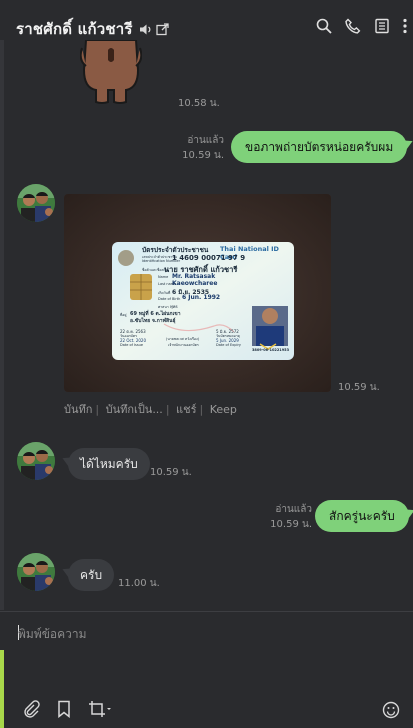  What do you see at coordinates (209, 258) in the screenshot?
I see `id-number: 1 4609 00071 97 9` at bounding box center [209, 258].